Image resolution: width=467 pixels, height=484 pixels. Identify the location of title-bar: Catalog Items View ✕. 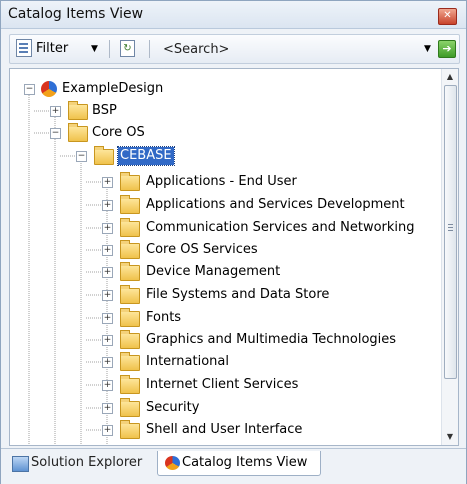
(233, 15).